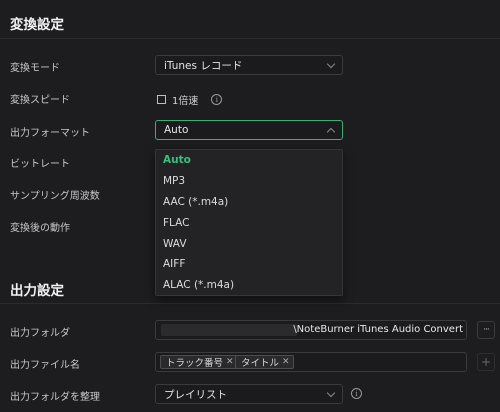  I want to click on output-section-title: 出力設定, so click(37, 291).